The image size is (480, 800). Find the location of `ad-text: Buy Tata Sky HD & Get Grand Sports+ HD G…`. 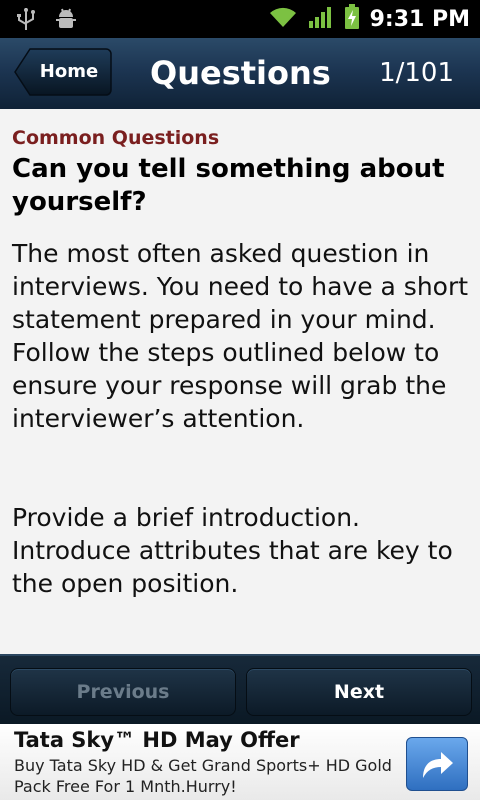

ad-text: Buy Tata Sky HD & Get Grand Sports+ HD G… is located at coordinates (203, 776).